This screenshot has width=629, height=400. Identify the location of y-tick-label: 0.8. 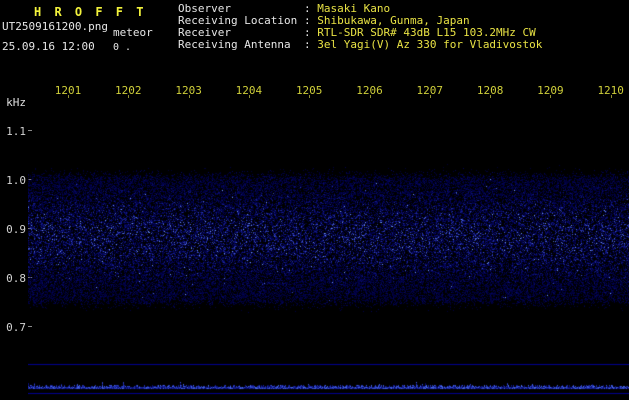
(16, 278).